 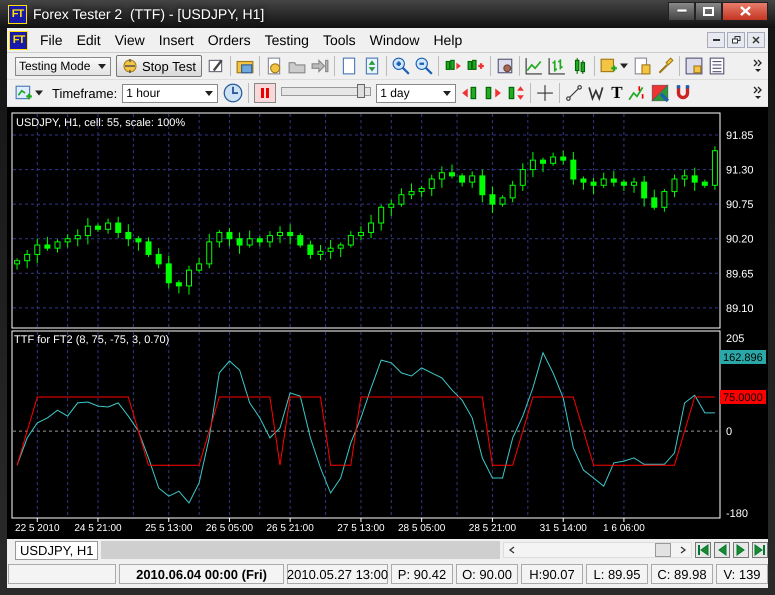 What do you see at coordinates (423, 66) in the screenshot?
I see `zoom-out-icon` at bounding box center [423, 66].